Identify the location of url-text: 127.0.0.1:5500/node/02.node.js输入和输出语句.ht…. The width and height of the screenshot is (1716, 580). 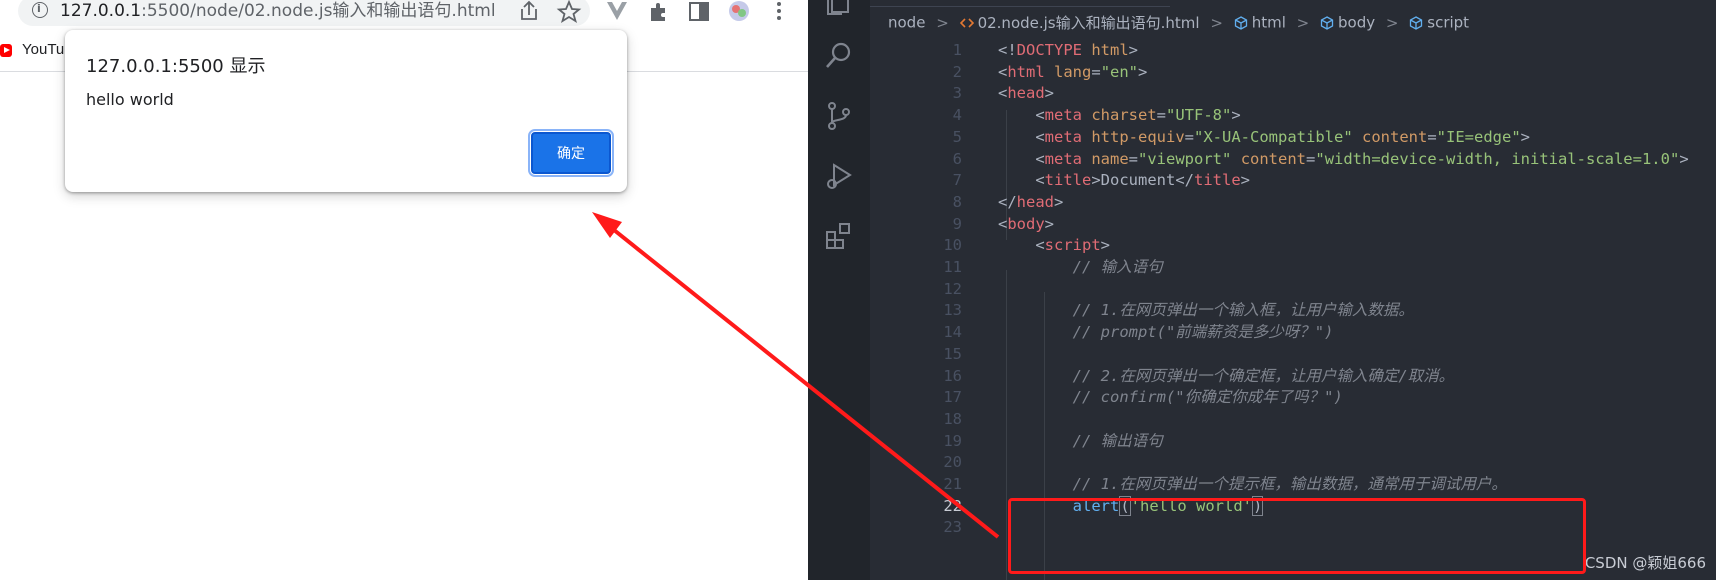
(278, 10).